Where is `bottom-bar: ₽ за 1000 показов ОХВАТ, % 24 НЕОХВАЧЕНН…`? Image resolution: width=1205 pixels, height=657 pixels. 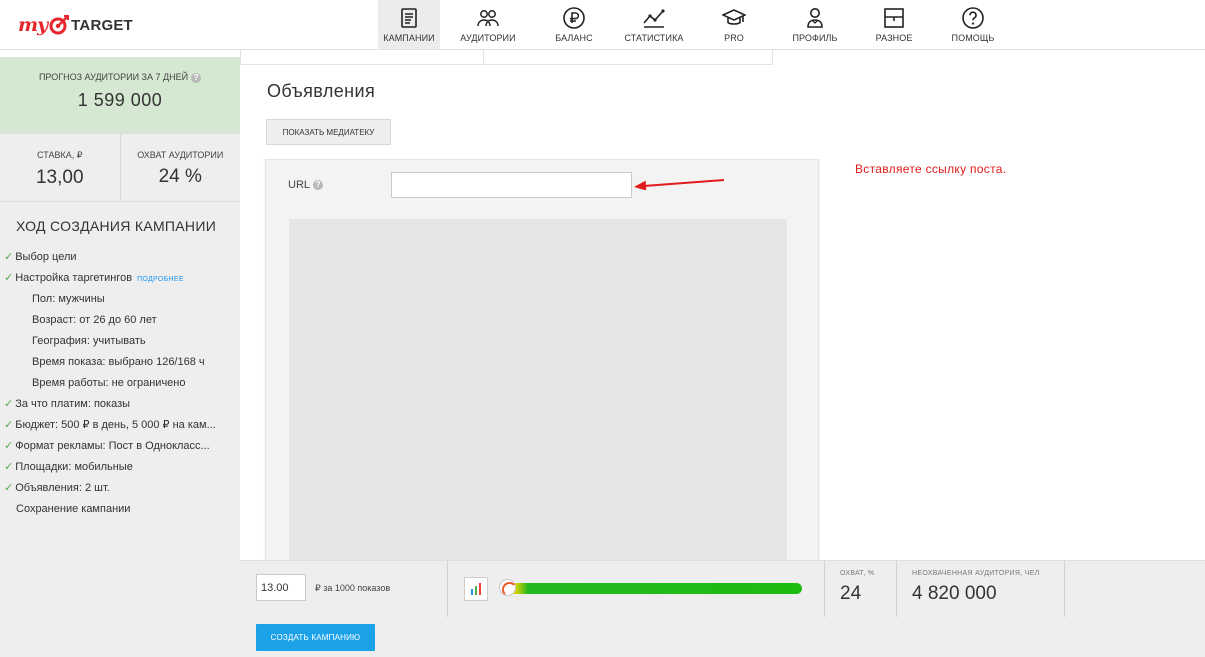
bottom-bar: ₽ за 1000 показов ОХВАТ, % 24 НЕОХВАЧЕНН… is located at coordinates (722, 608).